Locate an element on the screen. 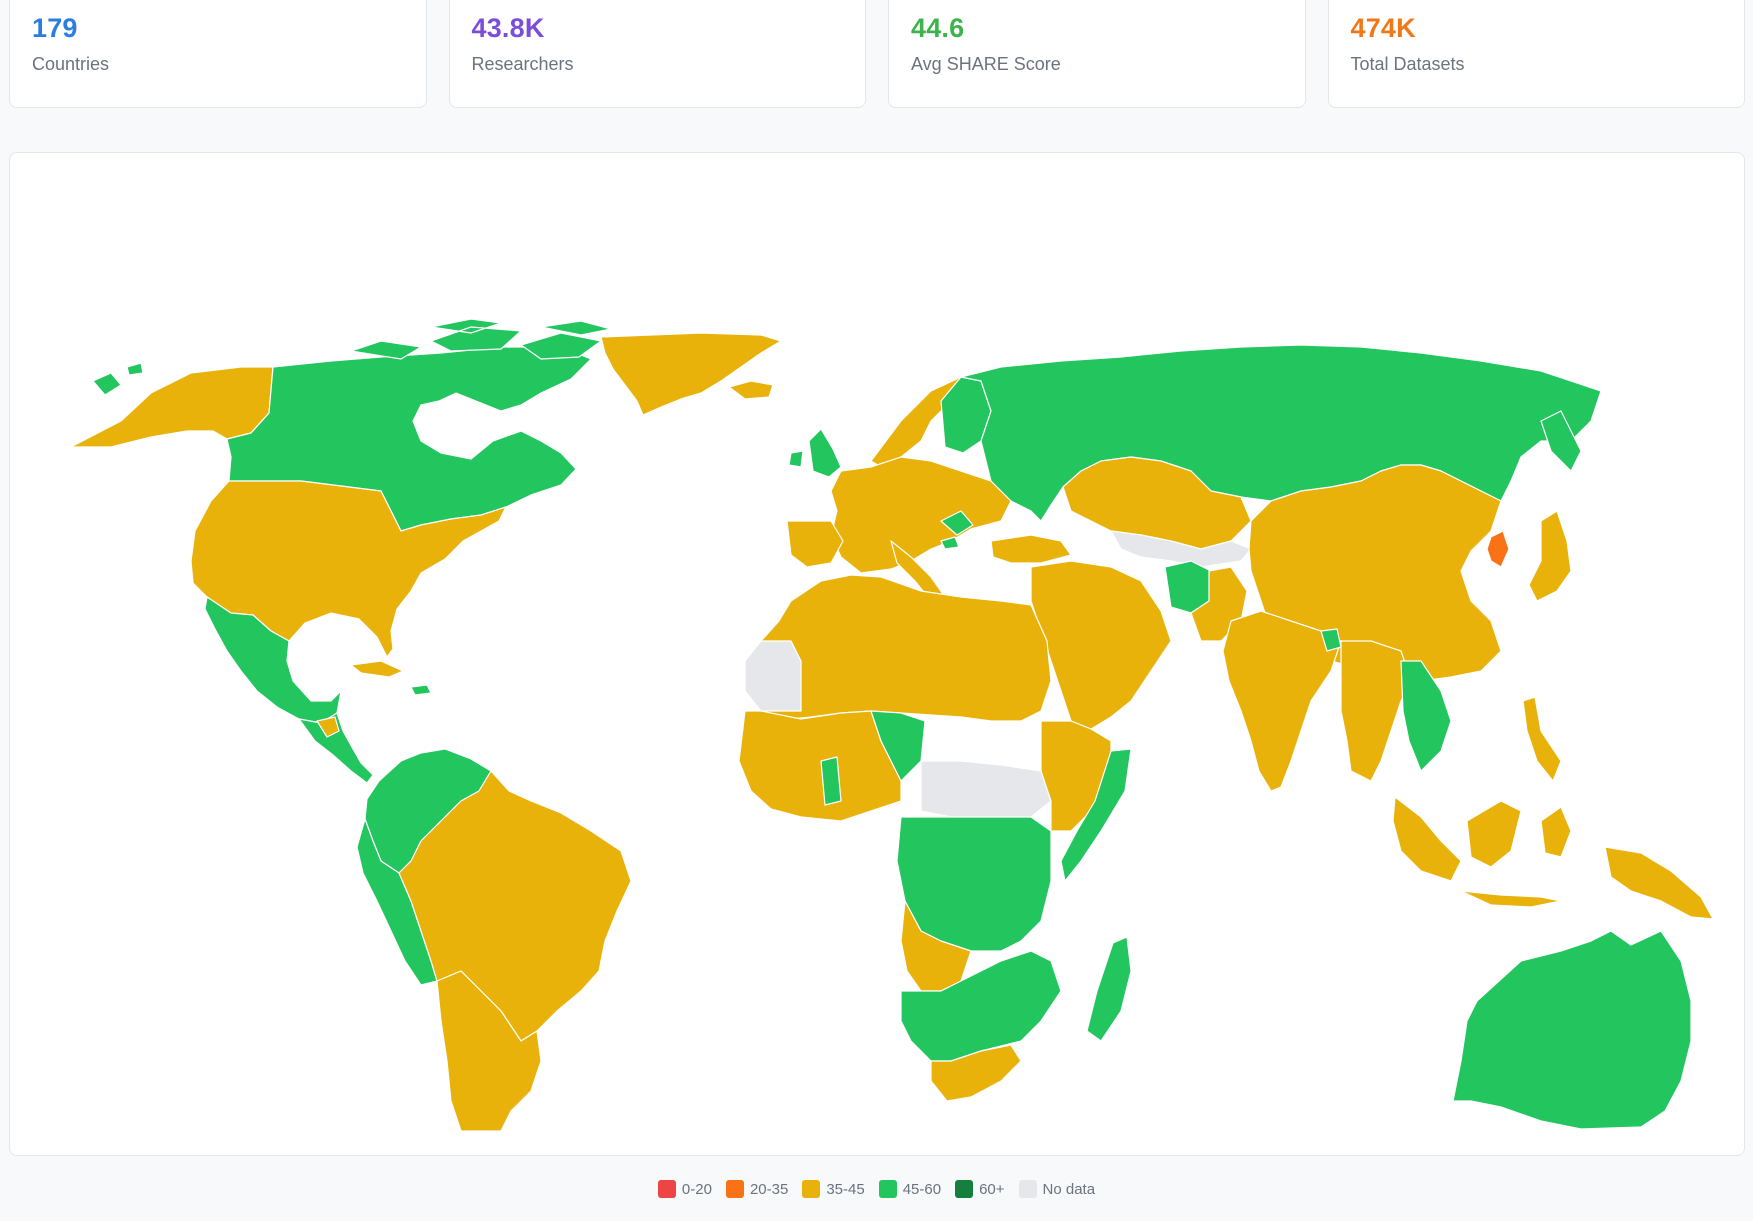  legend-label: 0-20 is located at coordinates (696, 1189).